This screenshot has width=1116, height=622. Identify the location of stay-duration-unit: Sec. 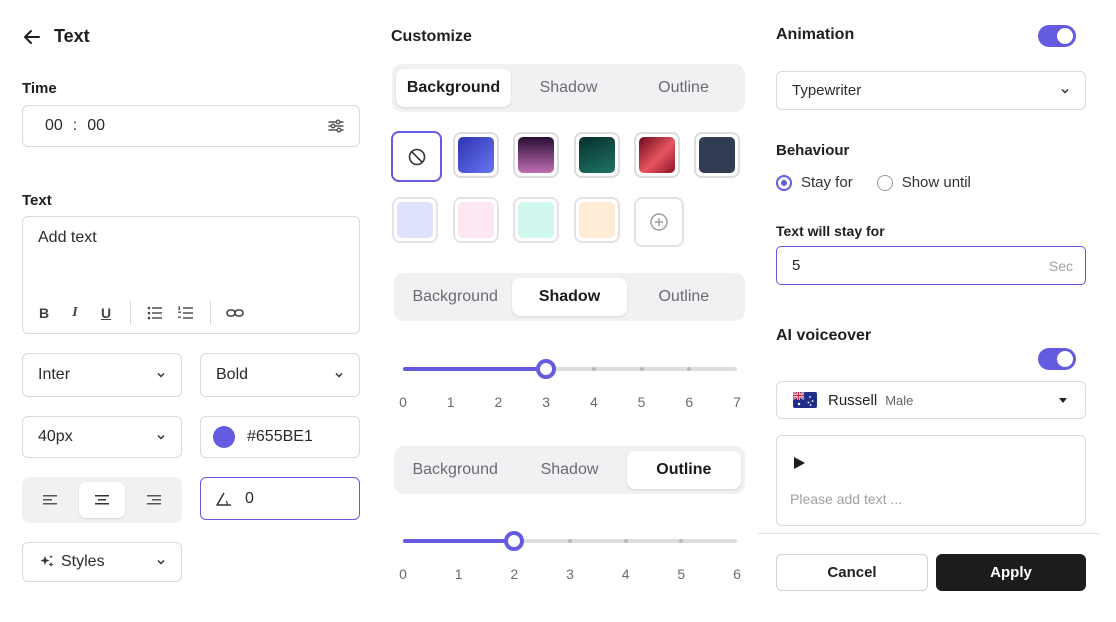
(1060, 265).